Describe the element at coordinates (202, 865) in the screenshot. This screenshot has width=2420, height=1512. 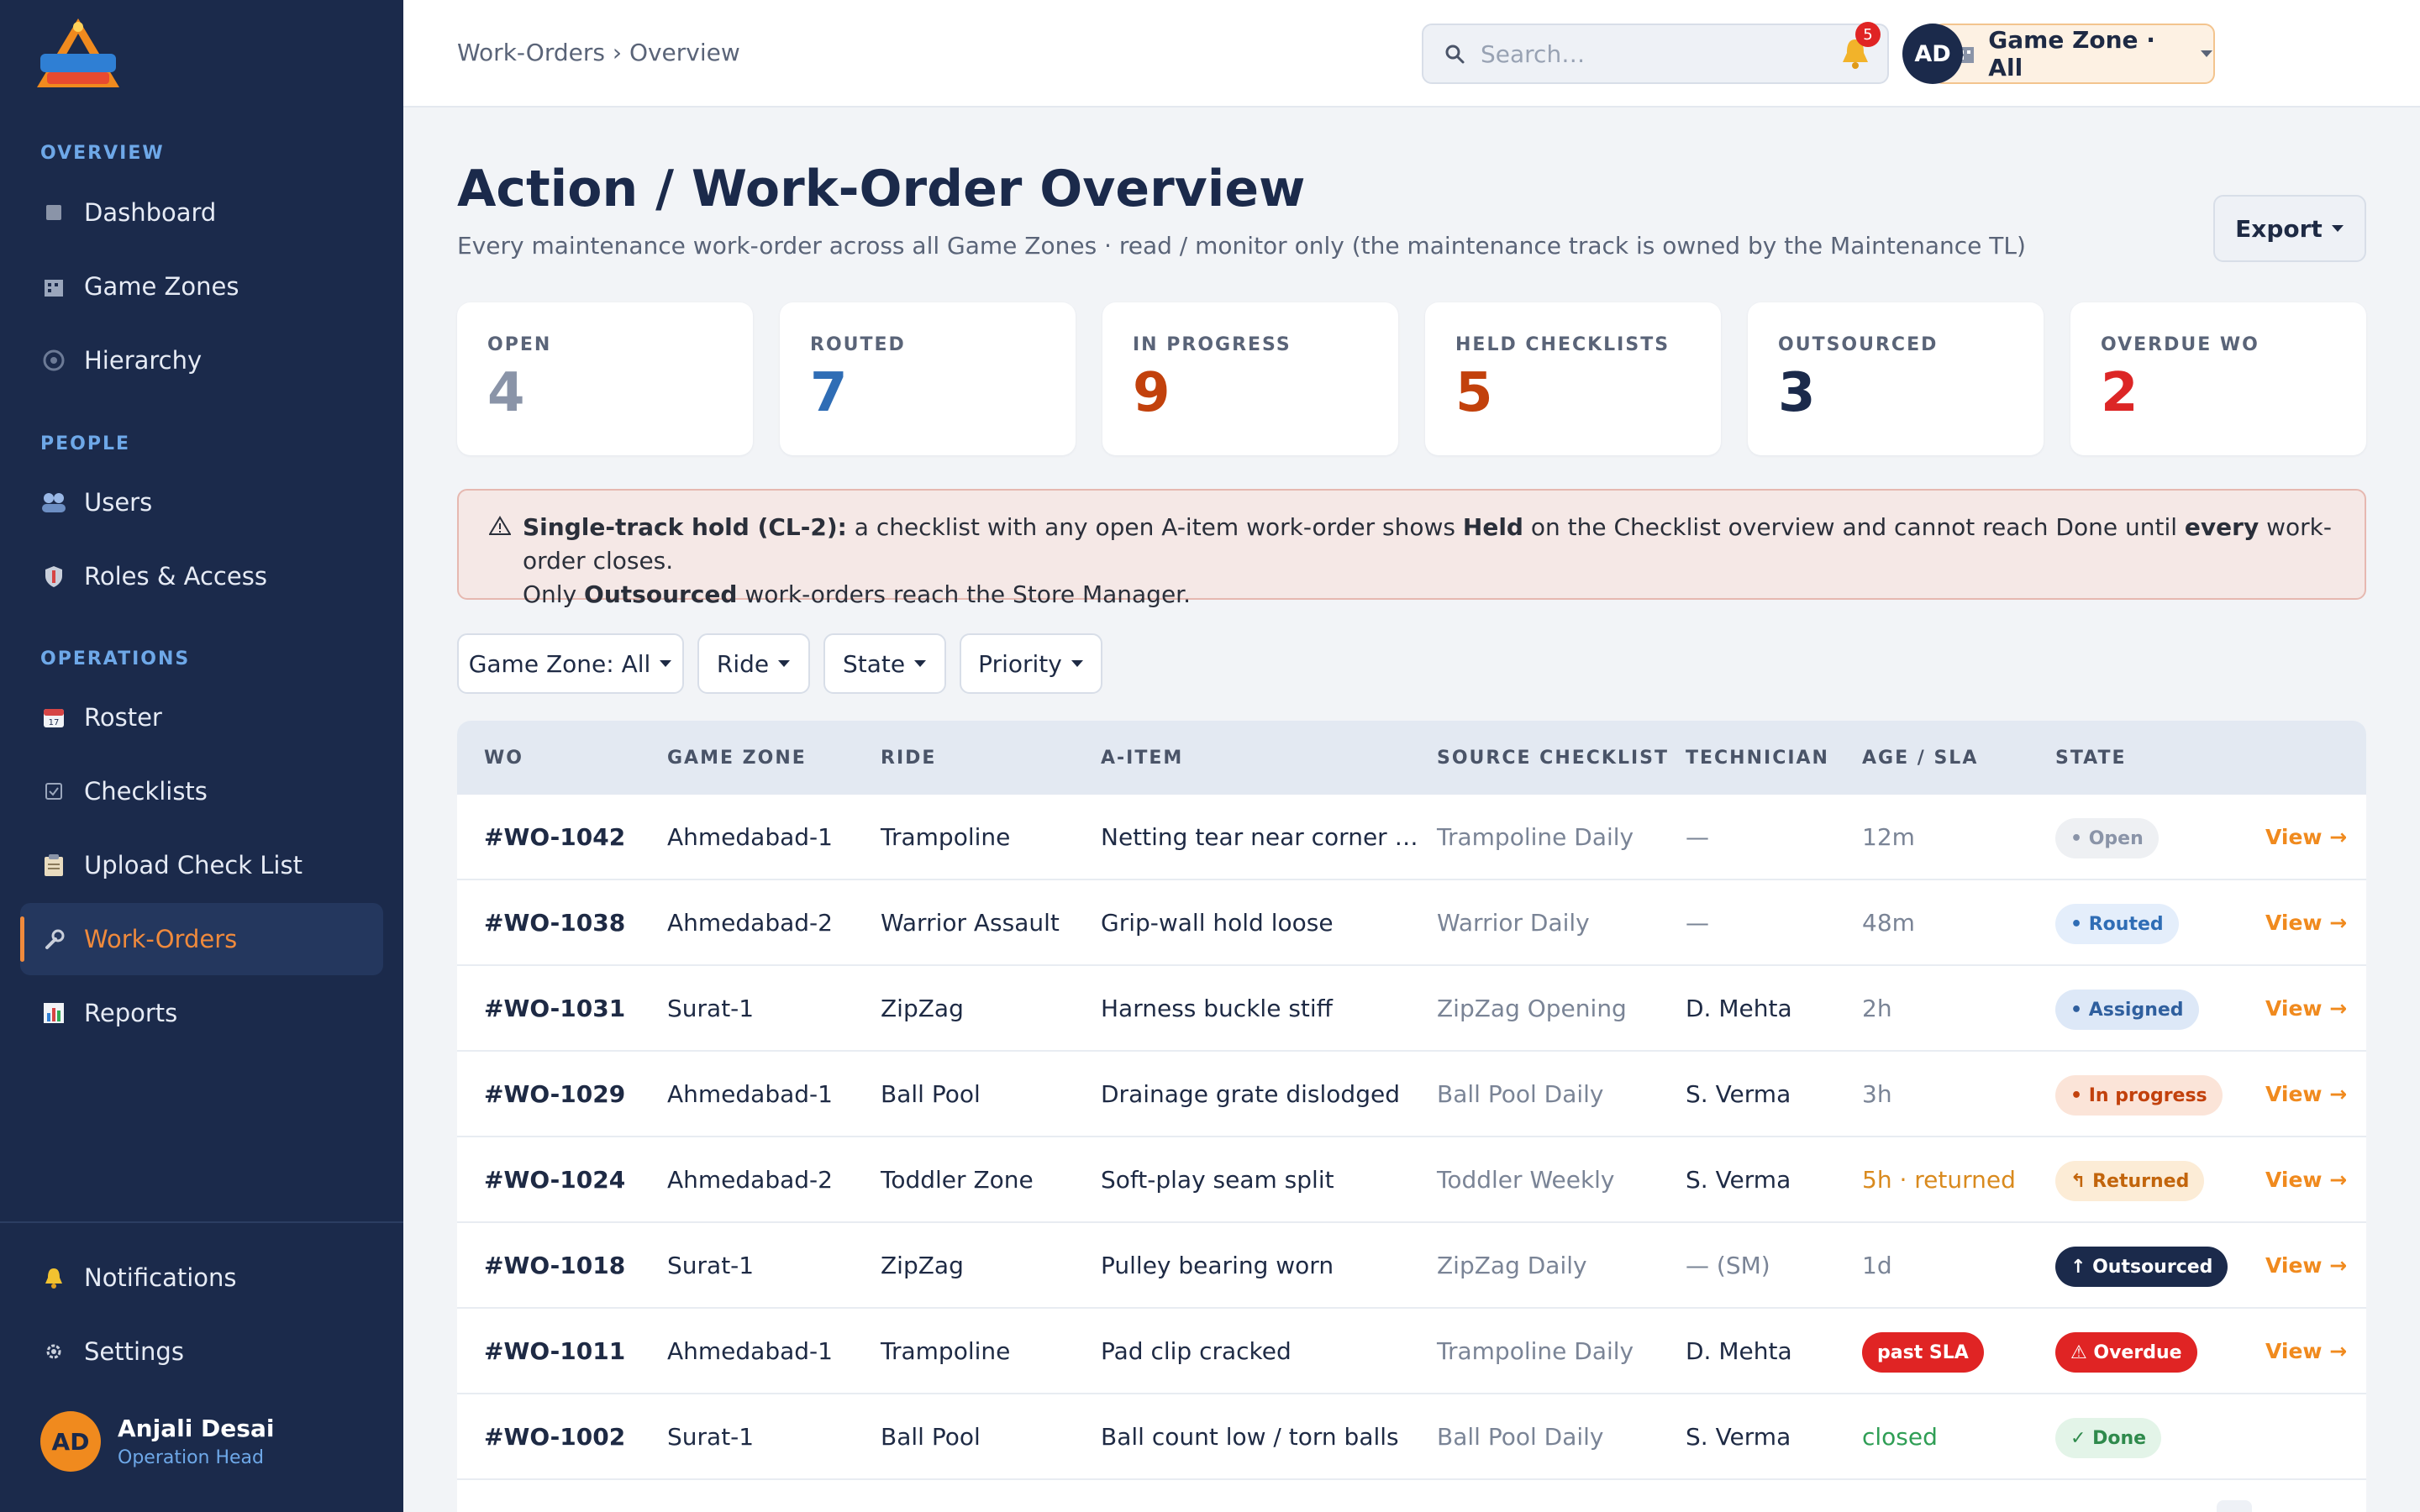
I see `sidebar-item-upload-checklist: Upload Check List` at that location.